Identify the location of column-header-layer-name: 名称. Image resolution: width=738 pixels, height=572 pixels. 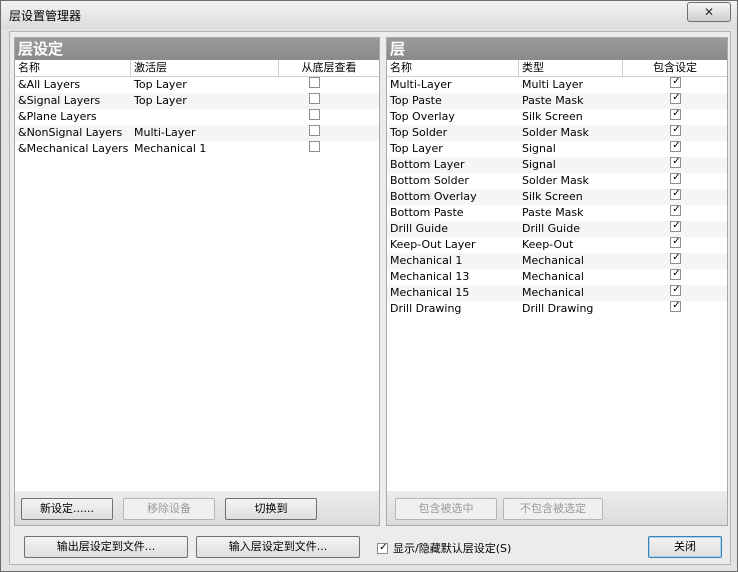
(453, 68).